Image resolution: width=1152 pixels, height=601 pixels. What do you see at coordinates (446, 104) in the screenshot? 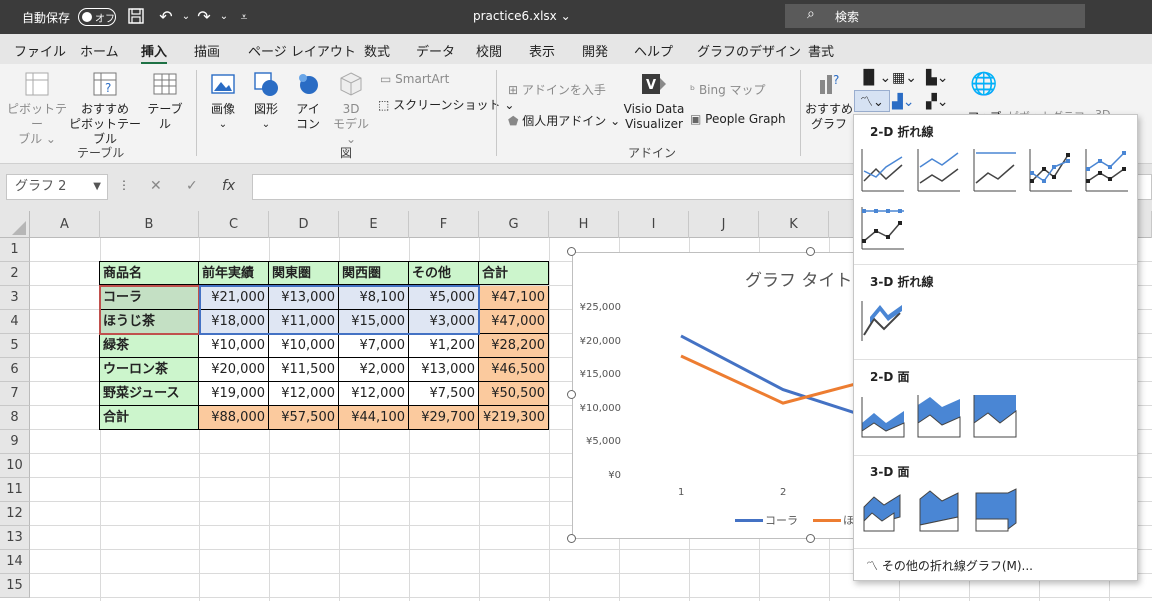
I see `screenshot-button: ⬚ スクリーンショット ⌄` at bounding box center [446, 104].